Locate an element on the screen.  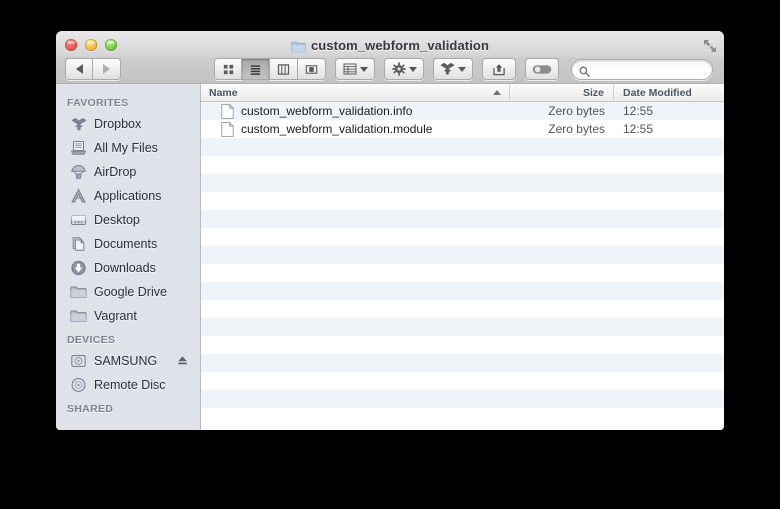
column-header-size: Size is located at coordinates (562, 92).